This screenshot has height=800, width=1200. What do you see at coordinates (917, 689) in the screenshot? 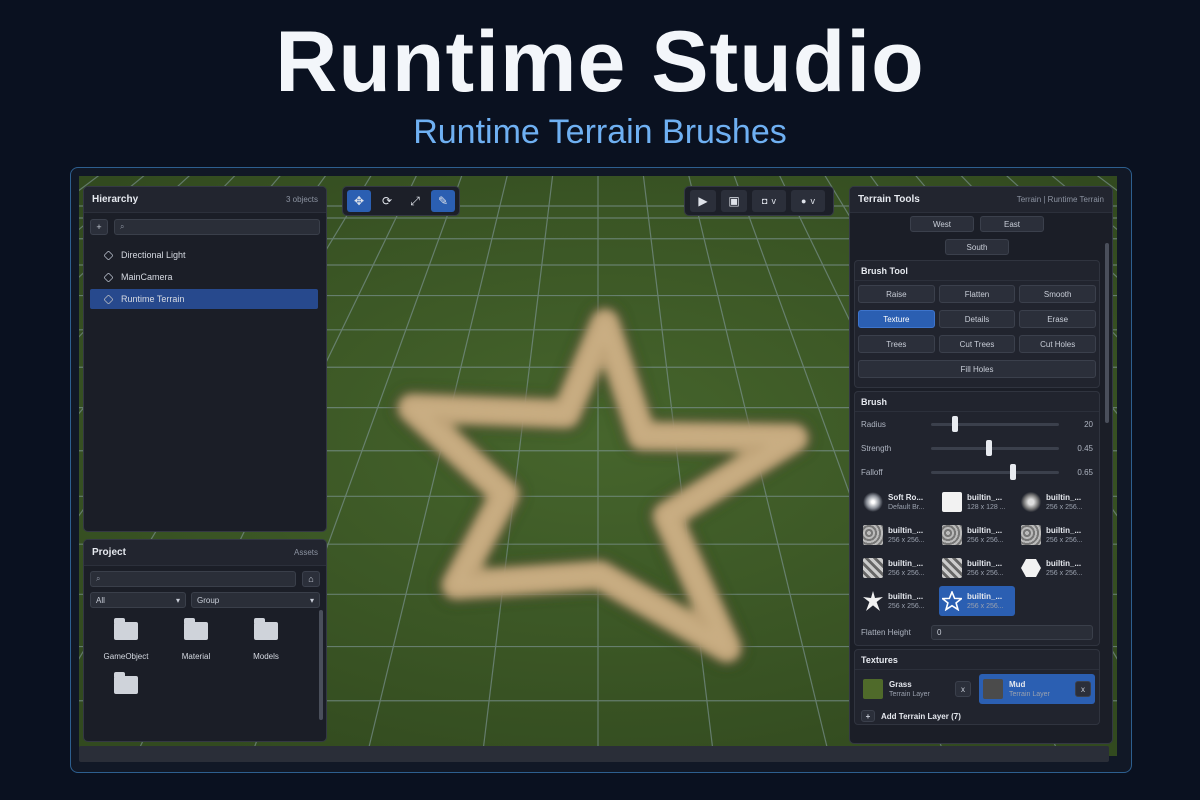
I see `texture-layer: Grass Terrain Layer x` at bounding box center [917, 689].